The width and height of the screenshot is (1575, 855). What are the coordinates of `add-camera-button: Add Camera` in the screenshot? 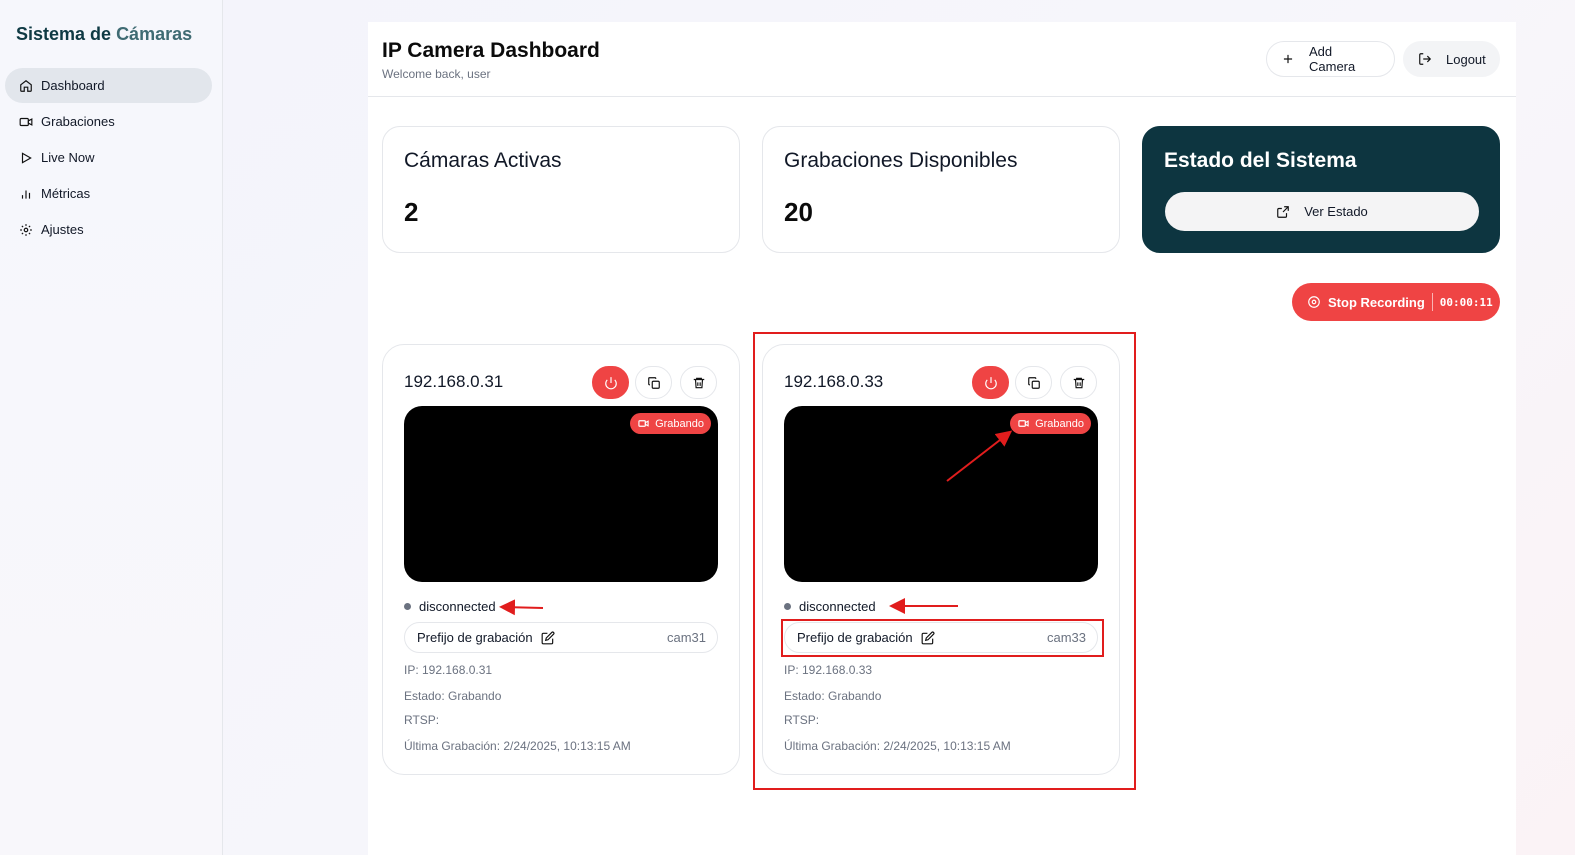 It's located at (1330, 59).